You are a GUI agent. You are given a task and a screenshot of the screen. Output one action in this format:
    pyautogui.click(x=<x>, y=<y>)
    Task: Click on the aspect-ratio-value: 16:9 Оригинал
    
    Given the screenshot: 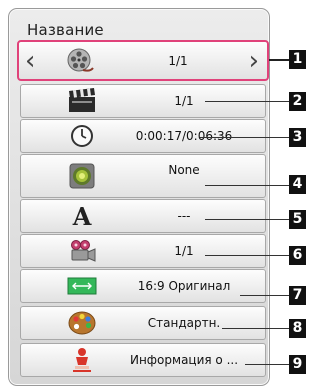 What is the action you would take?
    pyautogui.click(x=184, y=286)
    